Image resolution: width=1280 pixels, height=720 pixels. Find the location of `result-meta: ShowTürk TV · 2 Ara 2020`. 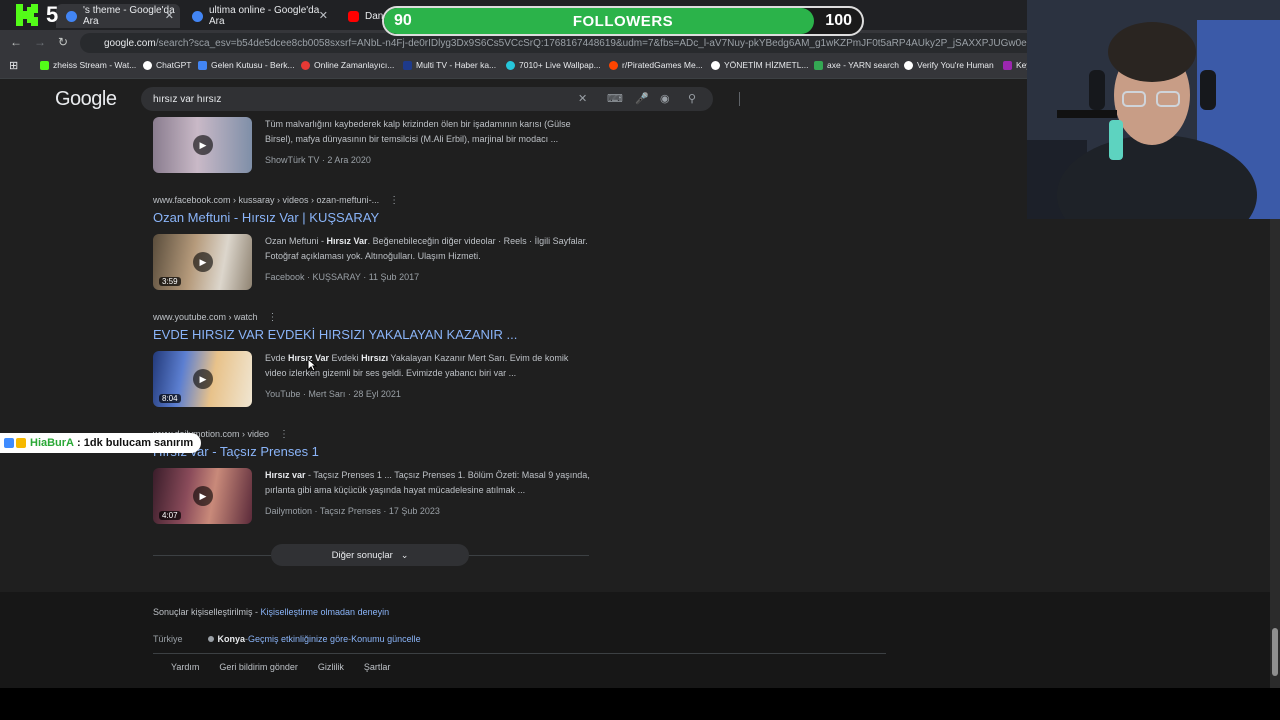

result-meta: ShowTürk TV · 2 Ara 2020 is located at coordinates (318, 160).